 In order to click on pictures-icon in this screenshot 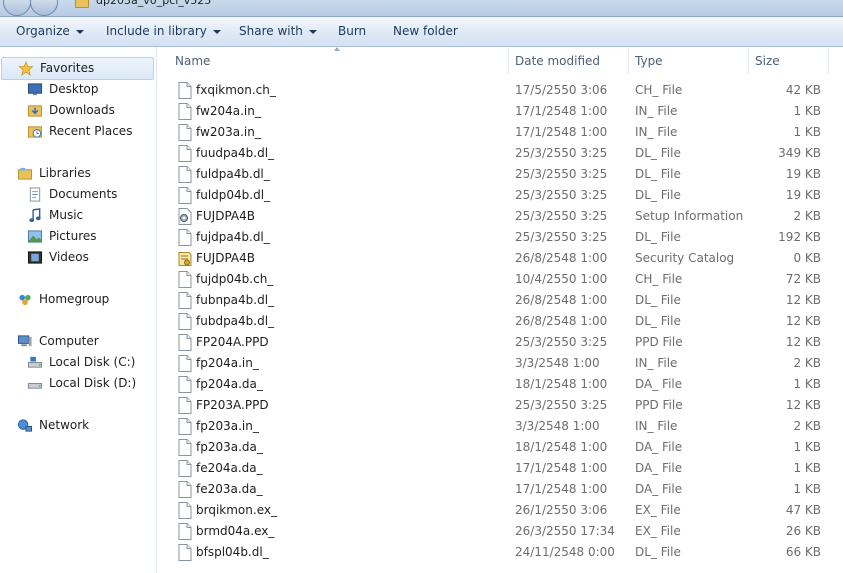, I will do `click(35, 236)`.